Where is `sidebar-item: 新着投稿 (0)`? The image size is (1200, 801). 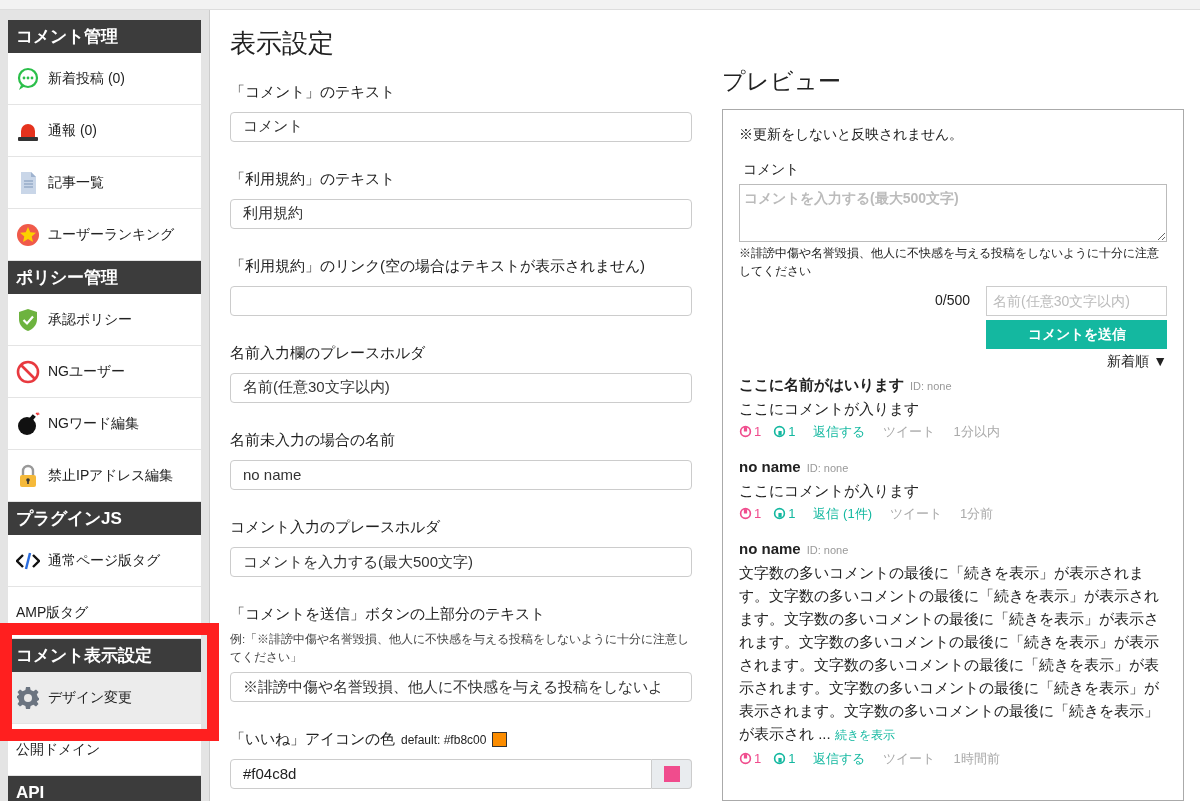
sidebar-item: 新着投稿 (0) is located at coordinates (104, 78).